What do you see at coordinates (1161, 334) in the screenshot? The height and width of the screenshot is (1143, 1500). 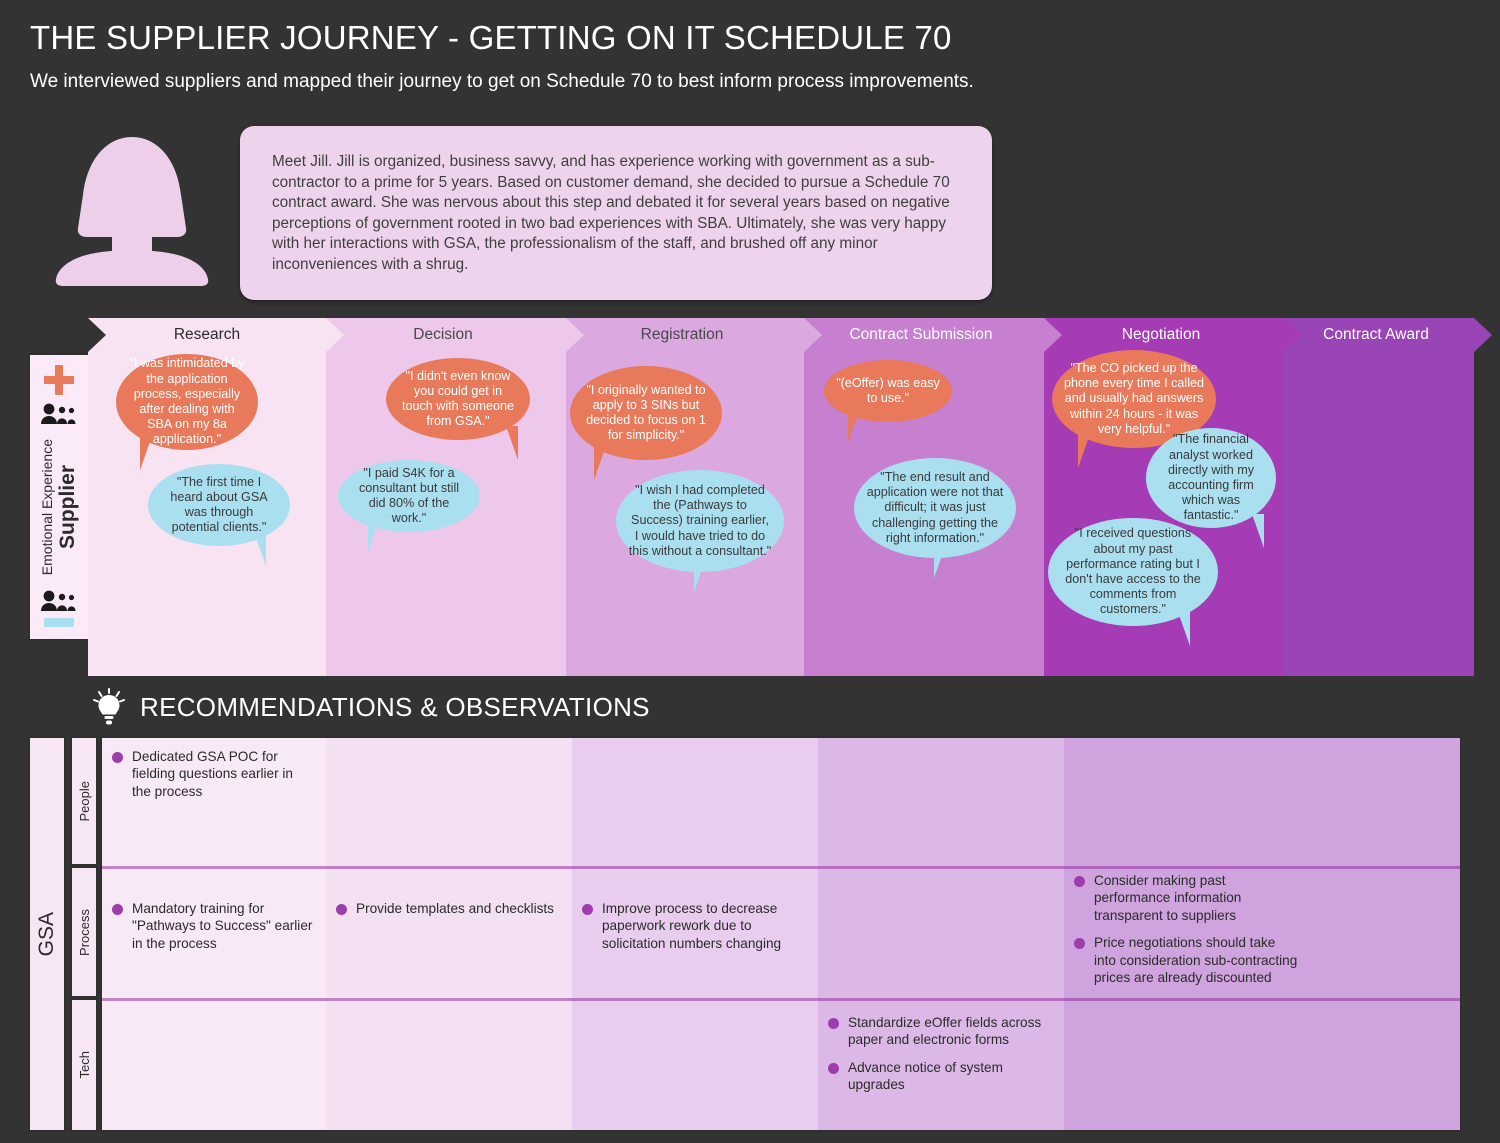 I see `stage-header-label: Negotiation` at bounding box center [1161, 334].